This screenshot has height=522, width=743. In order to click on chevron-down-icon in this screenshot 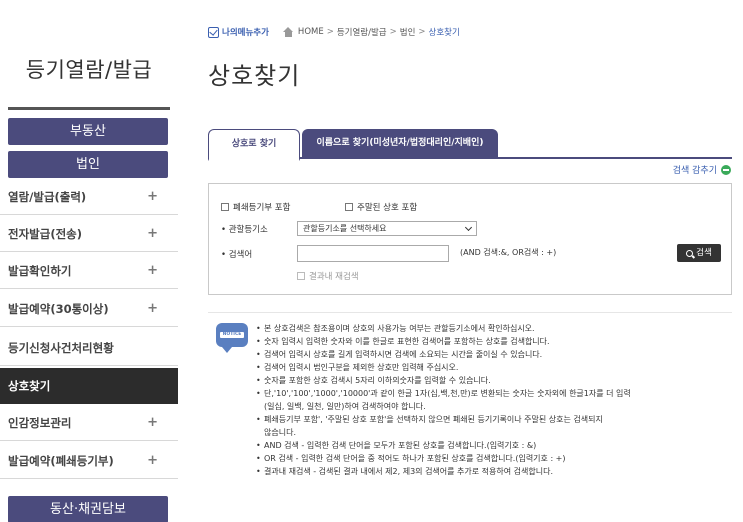, I will do `click(468, 227)`.